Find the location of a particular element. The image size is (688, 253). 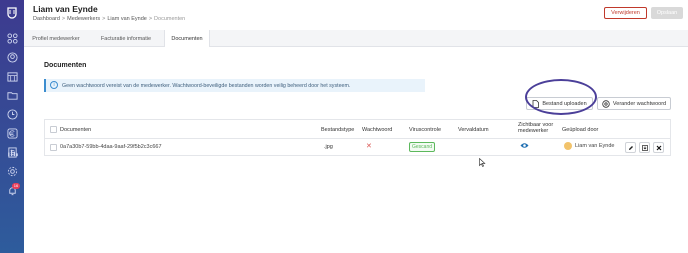

section-title: Documenten is located at coordinates (65, 65).